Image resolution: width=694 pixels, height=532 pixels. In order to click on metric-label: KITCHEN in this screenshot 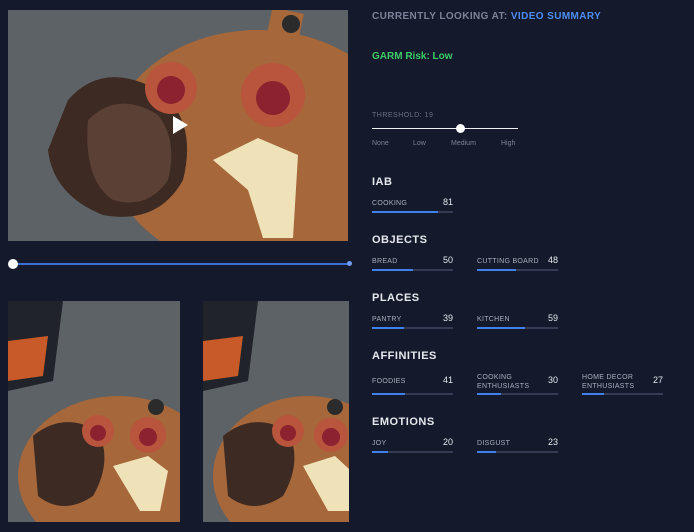, I will do `click(493, 319)`.